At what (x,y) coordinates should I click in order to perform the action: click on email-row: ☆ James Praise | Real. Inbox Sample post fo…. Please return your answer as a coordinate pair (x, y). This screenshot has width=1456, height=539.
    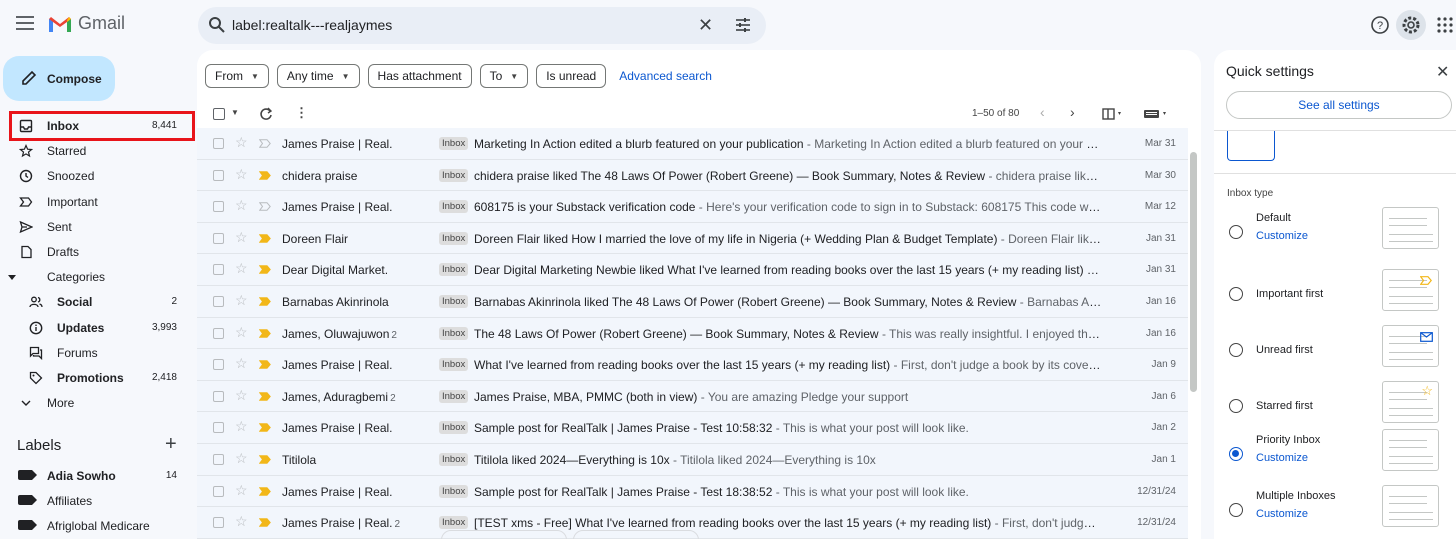
    Looking at the image, I should click on (692, 428).